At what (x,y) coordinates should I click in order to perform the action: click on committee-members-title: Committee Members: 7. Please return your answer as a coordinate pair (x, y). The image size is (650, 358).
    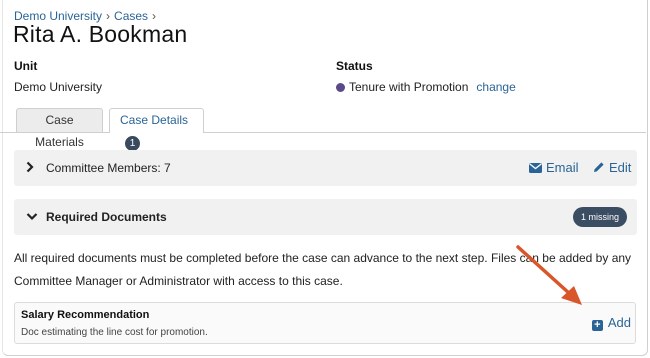
    Looking at the image, I should click on (108, 168).